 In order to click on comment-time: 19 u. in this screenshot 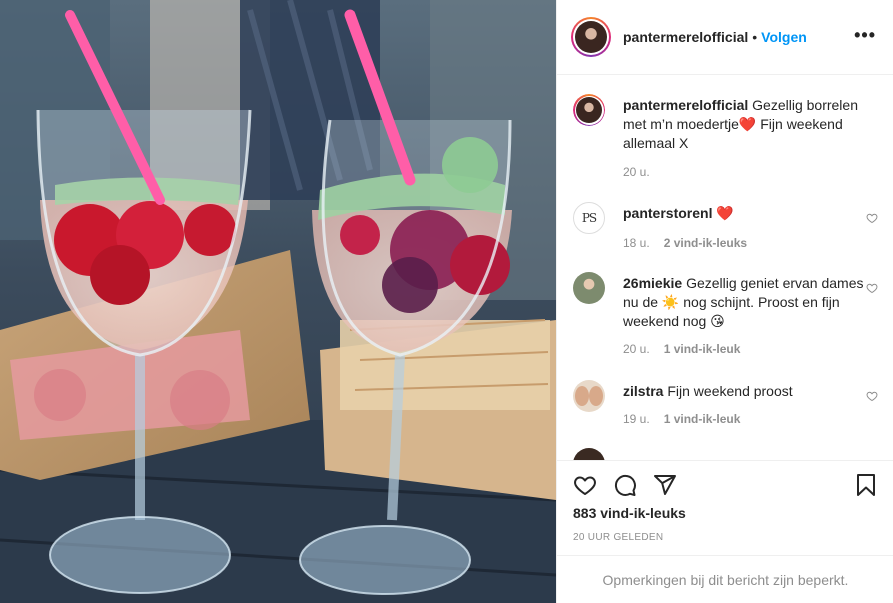, I will do `click(636, 419)`.